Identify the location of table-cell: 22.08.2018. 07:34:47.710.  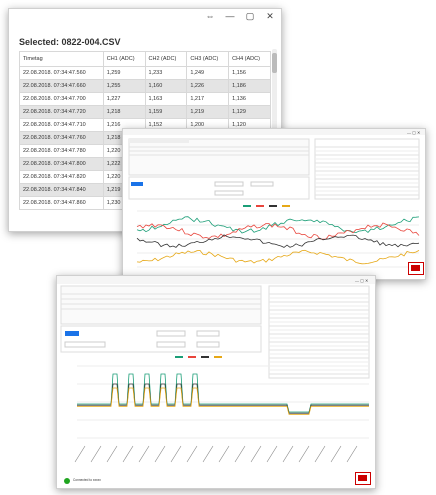
(61, 125).